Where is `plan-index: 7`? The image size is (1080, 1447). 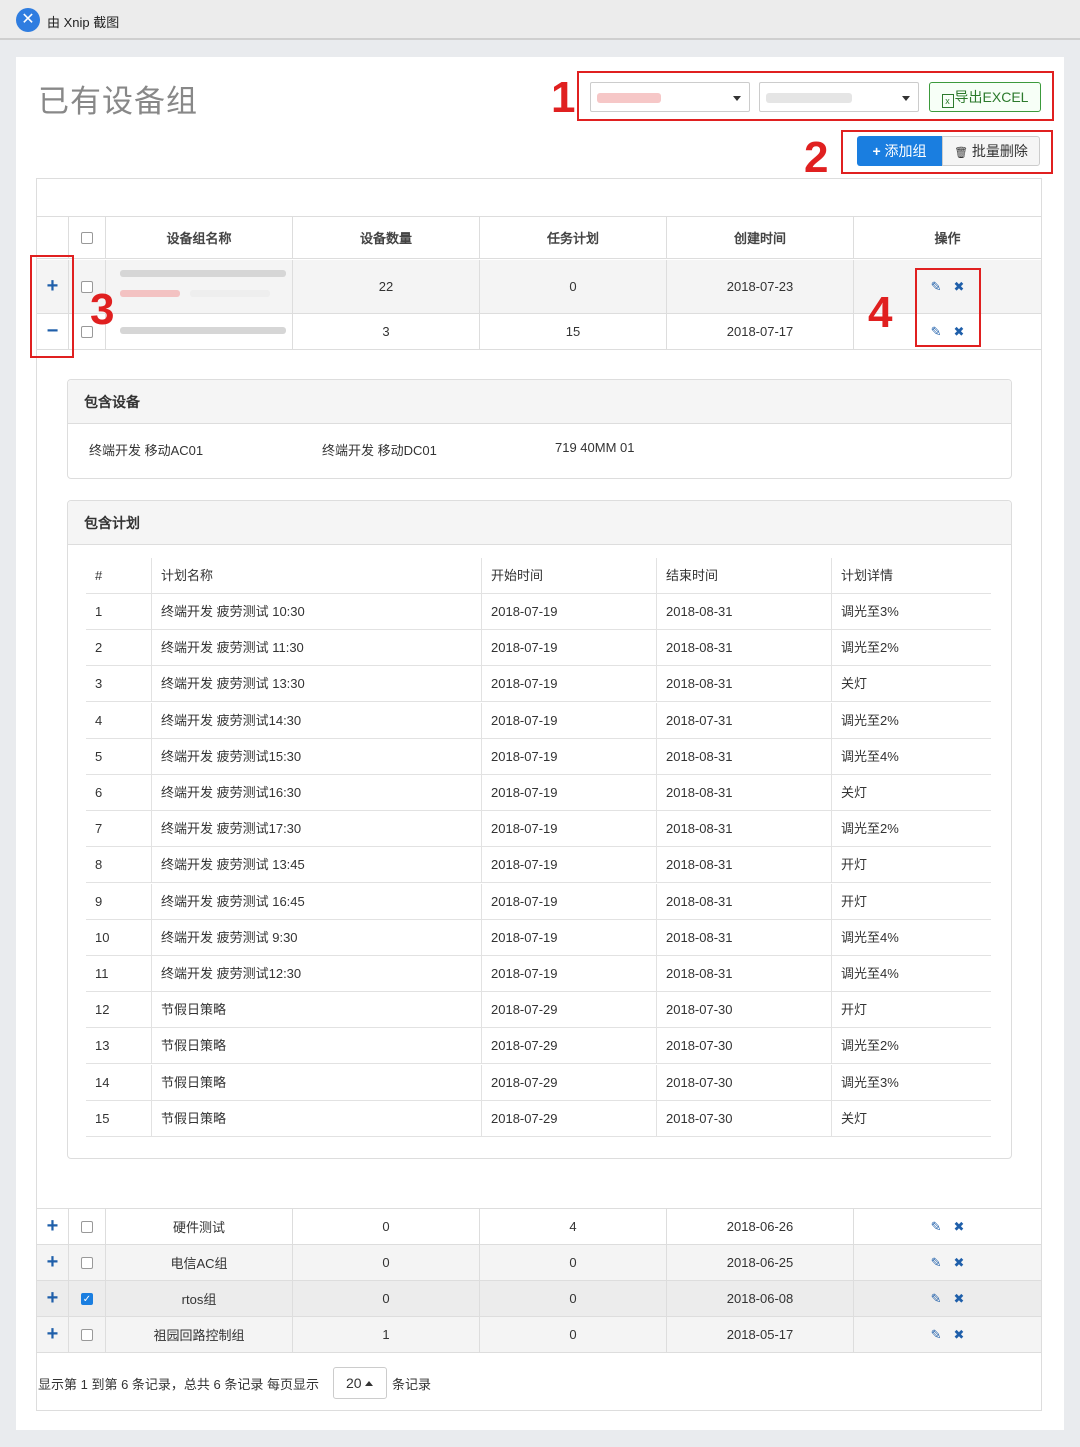 plan-index: 7 is located at coordinates (99, 829).